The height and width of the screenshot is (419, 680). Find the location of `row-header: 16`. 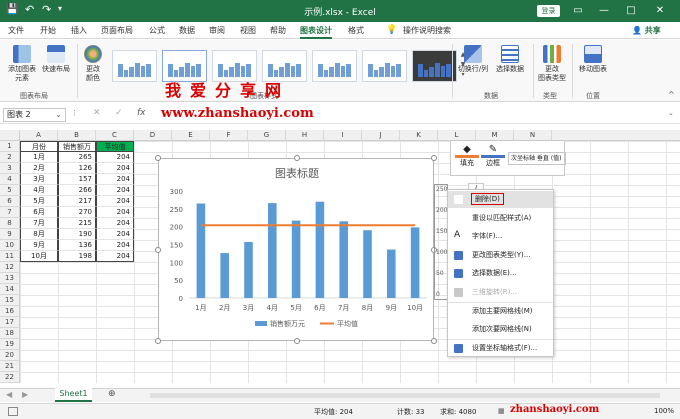

row-header: 16 is located at coordinates (10, 311).